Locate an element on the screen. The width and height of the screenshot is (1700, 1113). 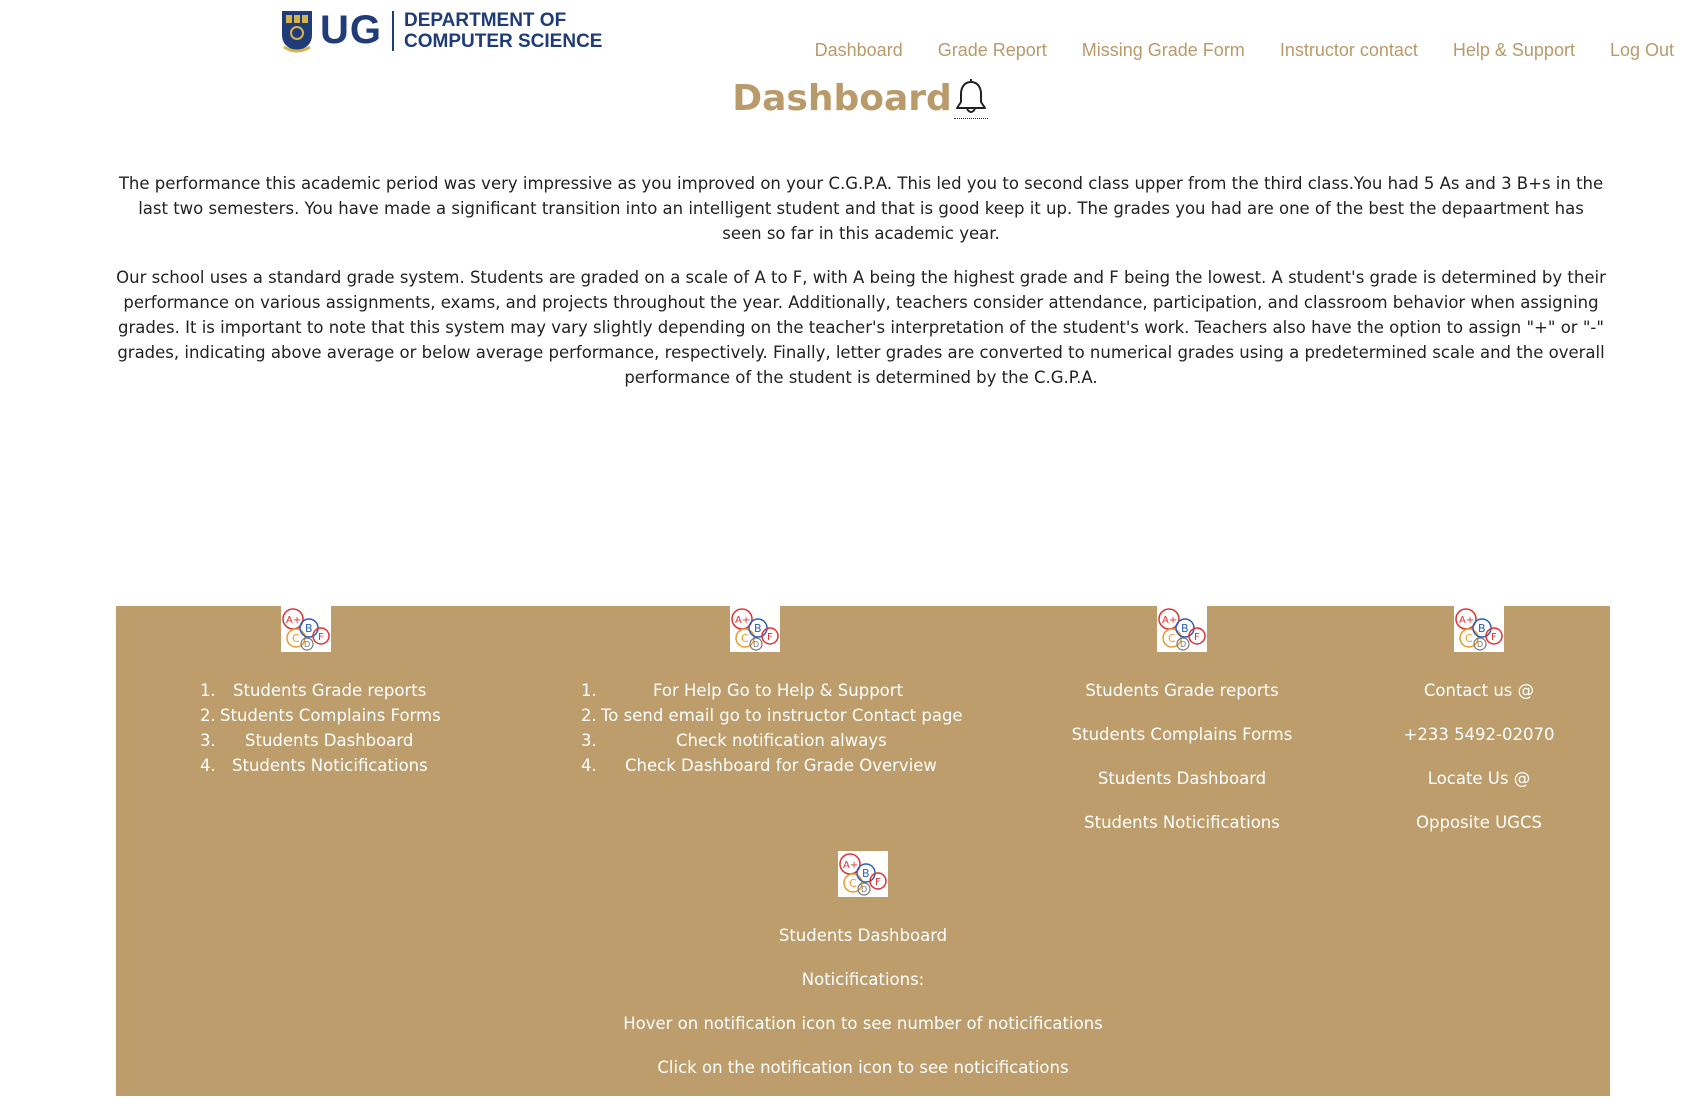
footer-link: Students Grade reports is located at coordinates (1182, 690).